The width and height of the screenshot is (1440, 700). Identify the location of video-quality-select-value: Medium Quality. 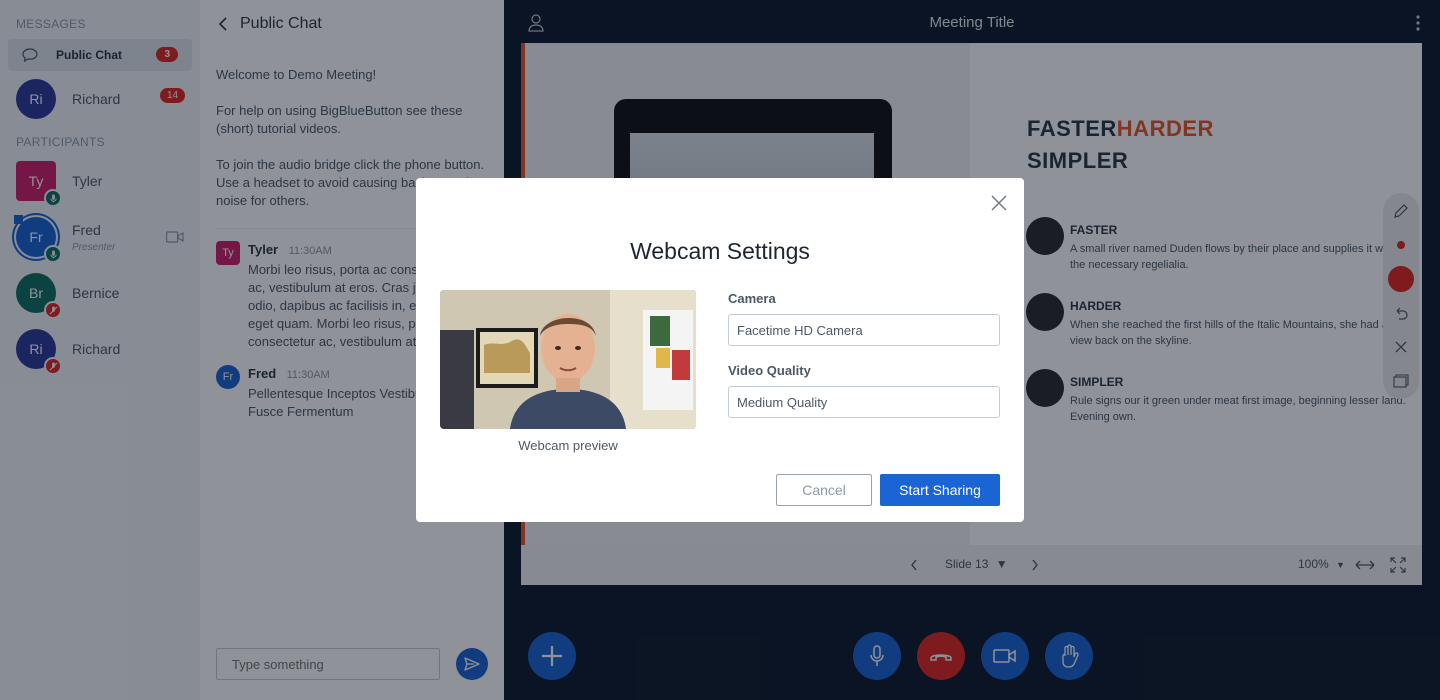
(782, 402).